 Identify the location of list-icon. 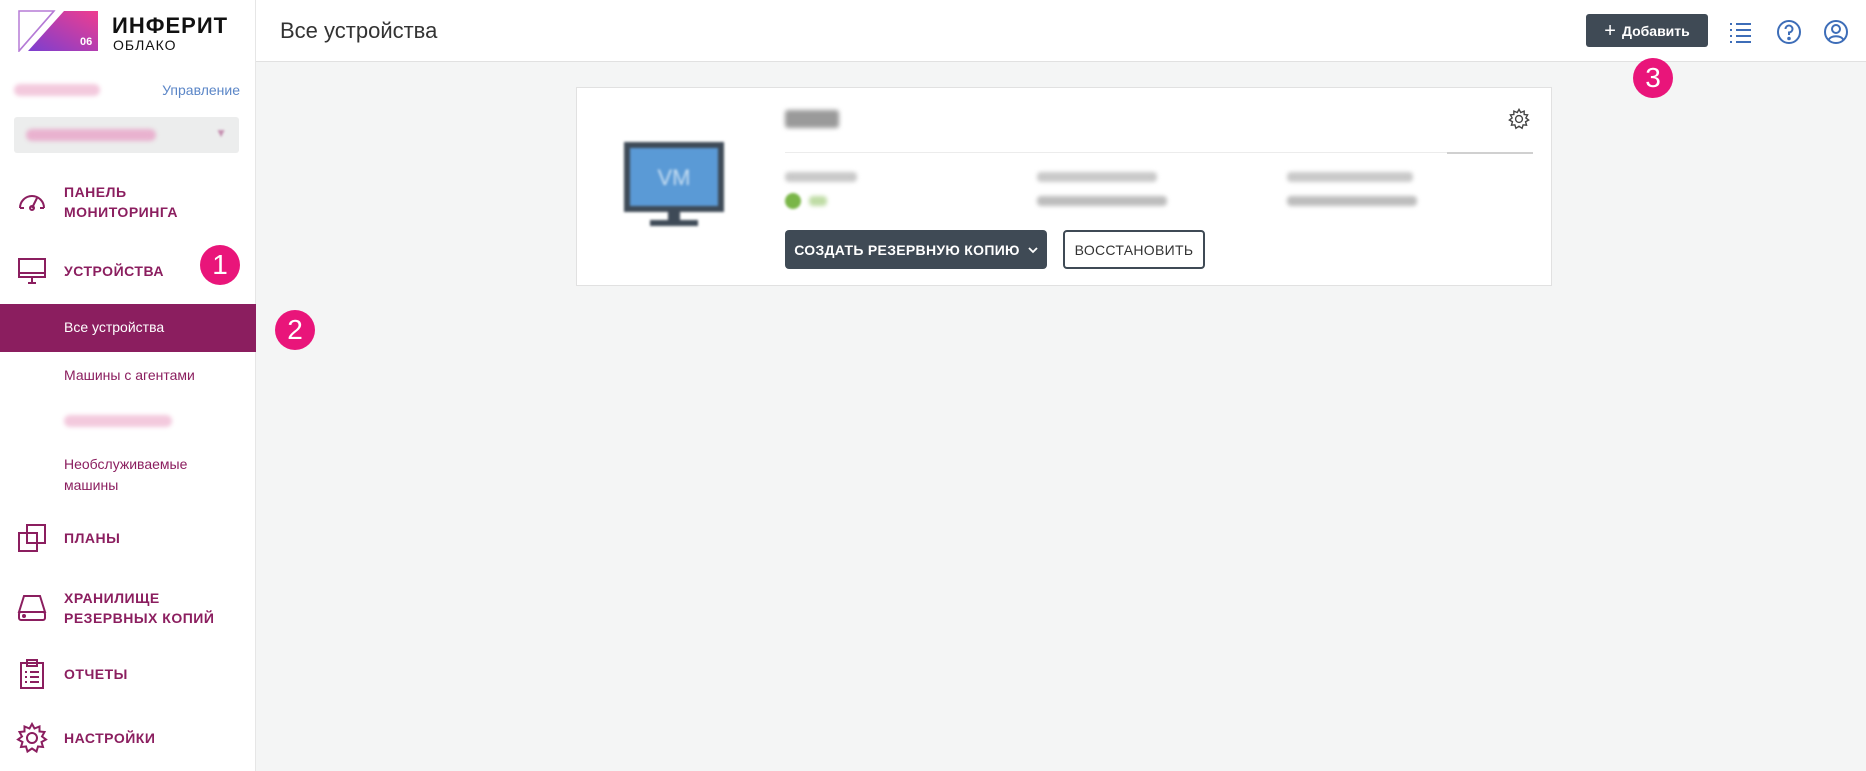
(1740, 32).